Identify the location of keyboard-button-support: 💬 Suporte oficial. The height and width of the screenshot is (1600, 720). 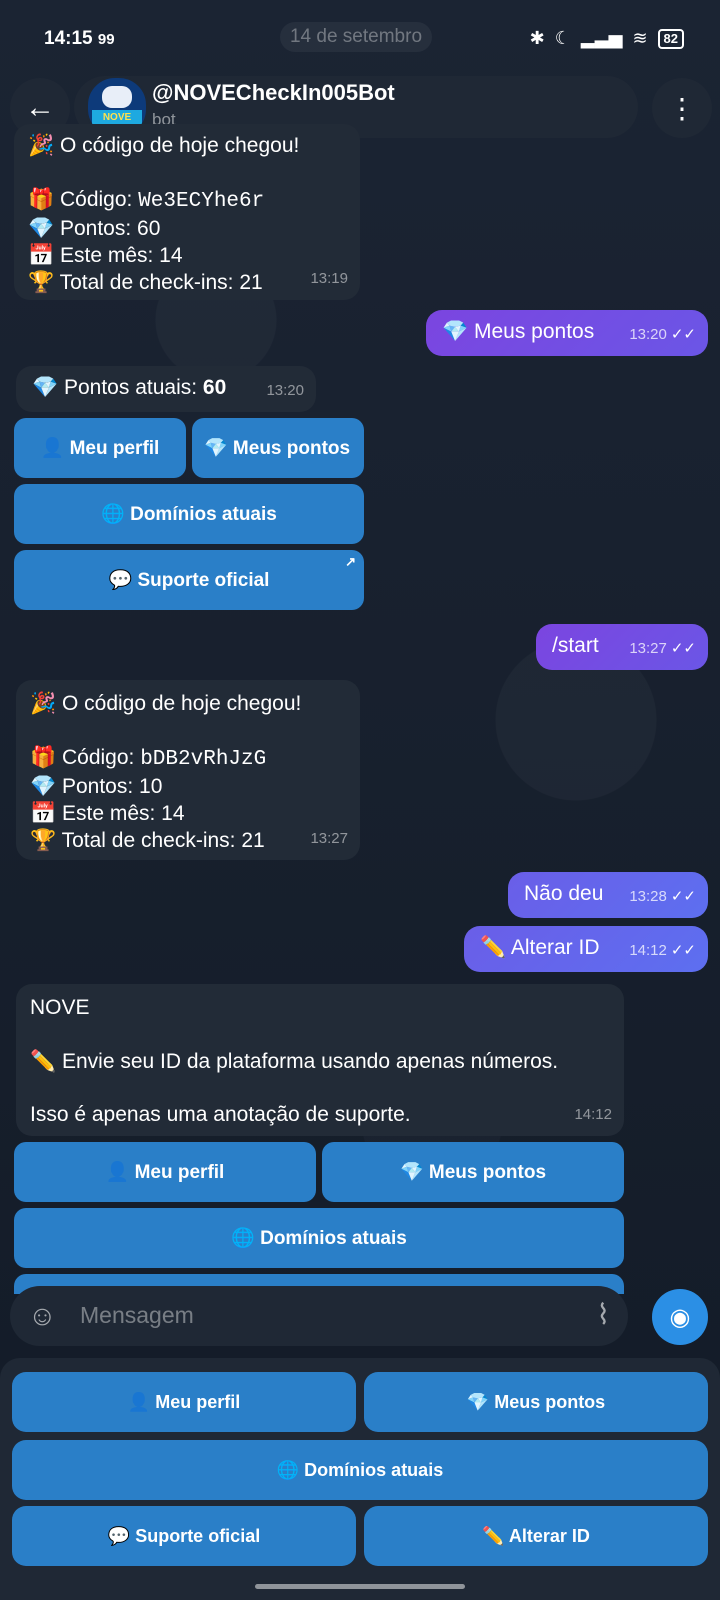
(184, 1536).